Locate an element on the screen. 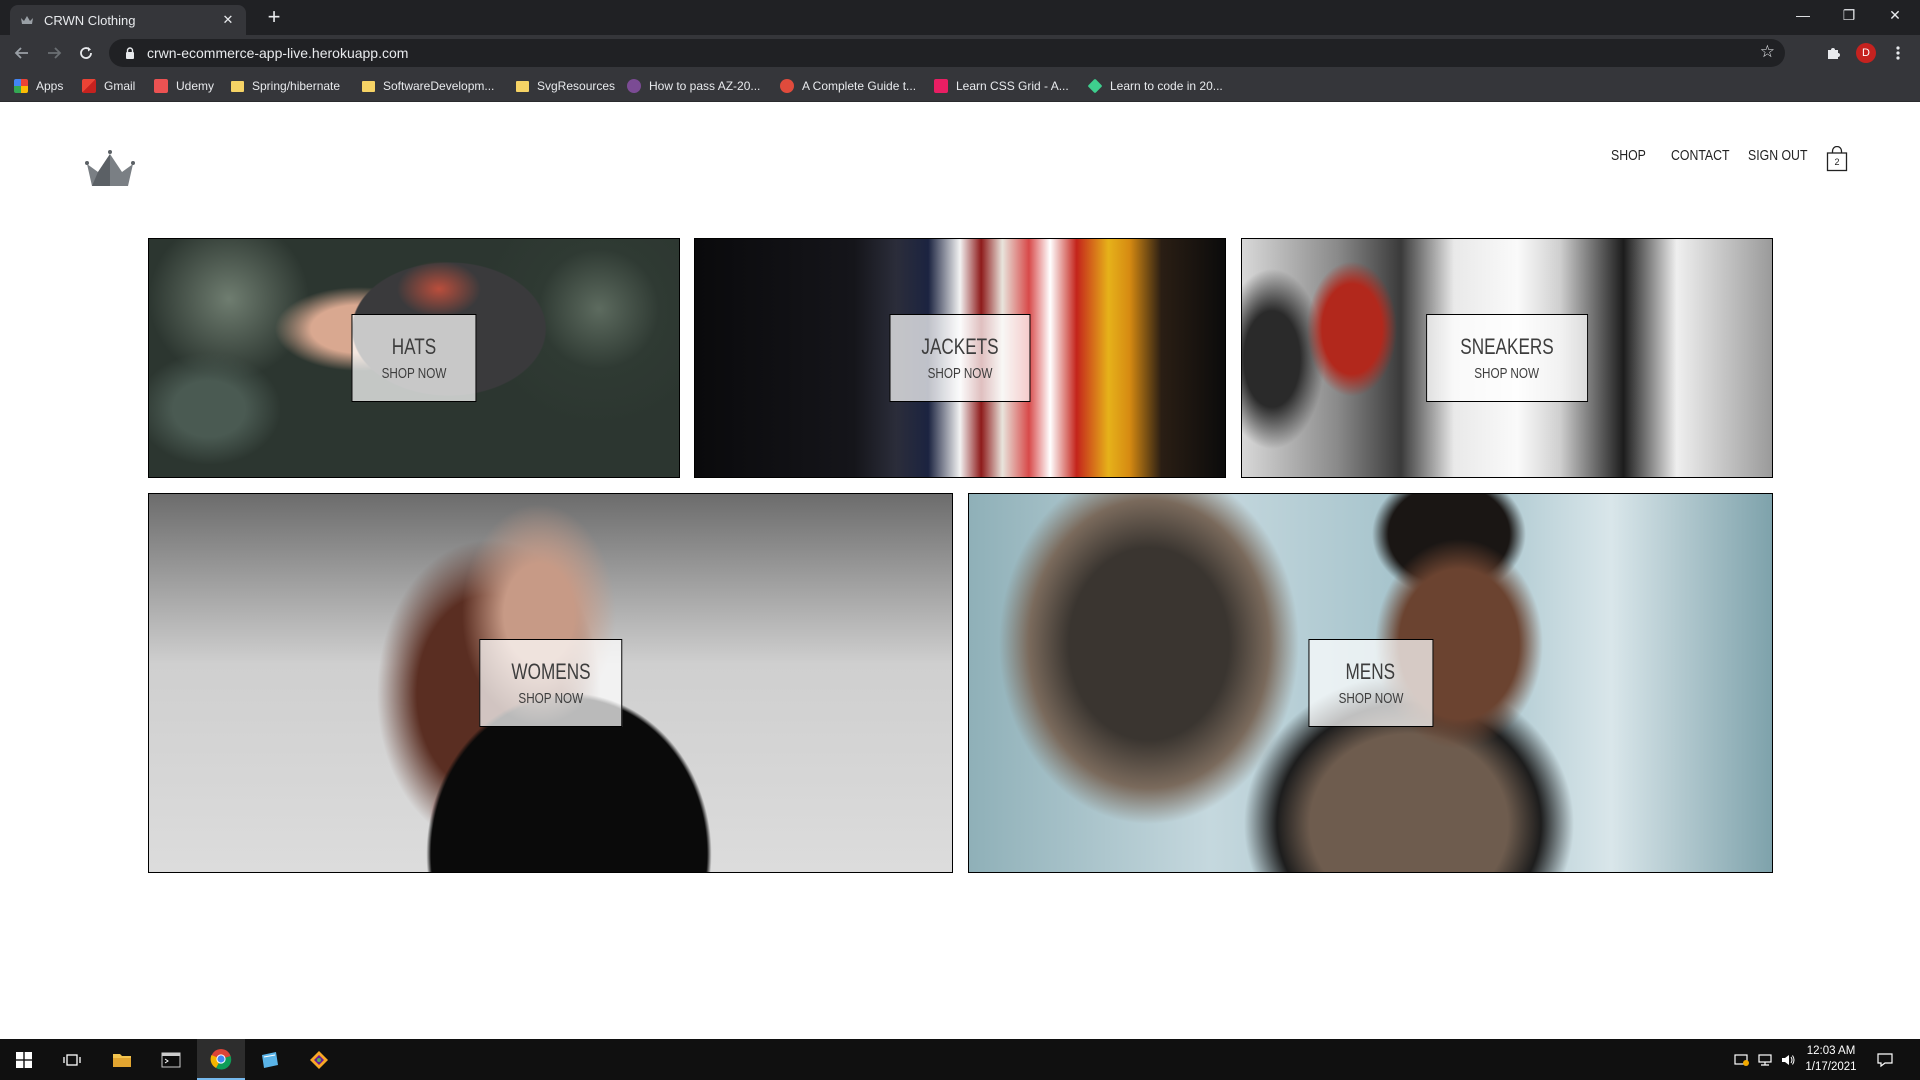 The height and width of the screenshot is (1080, 1920). bookmark-spring-hibernate: Spring/hibernate is located at coordinates (285, 86).